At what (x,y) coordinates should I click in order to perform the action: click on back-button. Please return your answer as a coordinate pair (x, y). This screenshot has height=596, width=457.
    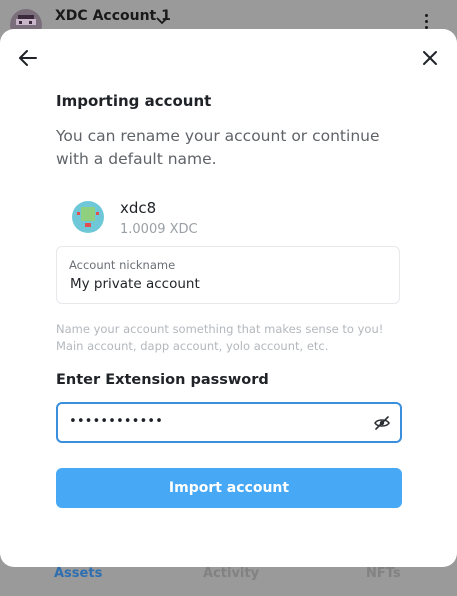
    Looking at the image, I should click on (28, 58).